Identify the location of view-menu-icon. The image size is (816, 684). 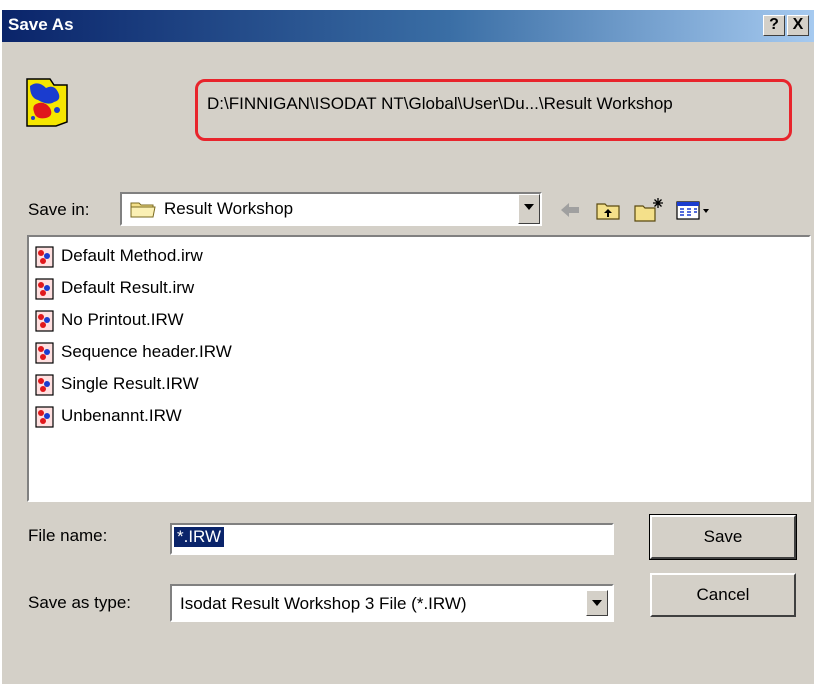
(693, 210).